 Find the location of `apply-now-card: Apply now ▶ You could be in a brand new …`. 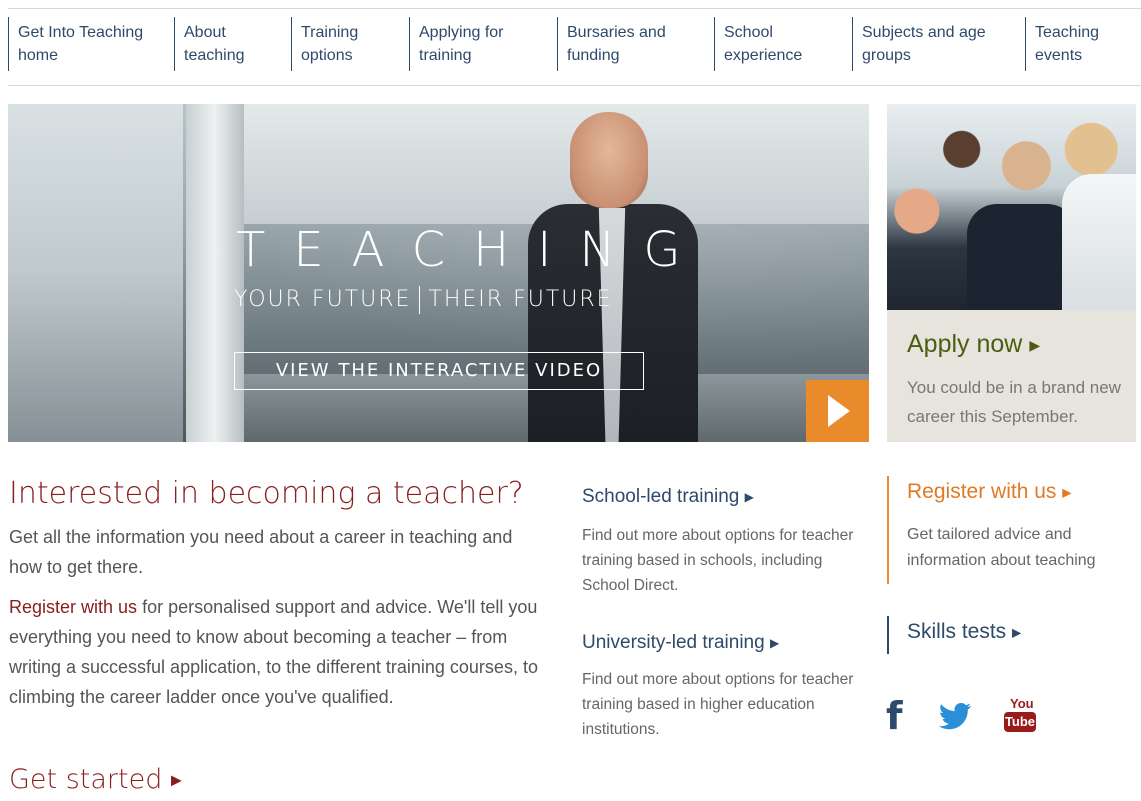

apply-now-card: Apply now ▶ You could be in a brand new … is located at coordinates (1011, 273).